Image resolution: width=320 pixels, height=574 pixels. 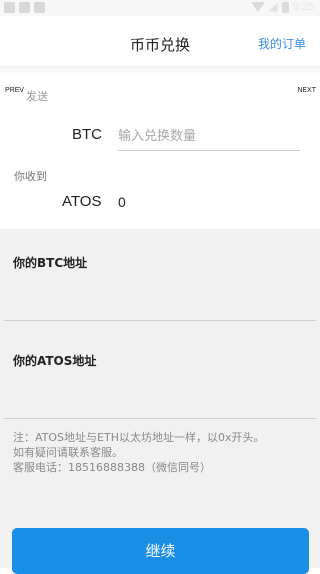 What do you see at coordinates (160, 309) in the screenshot?
I see `btc-address-input` at bounding box center [160, 309].